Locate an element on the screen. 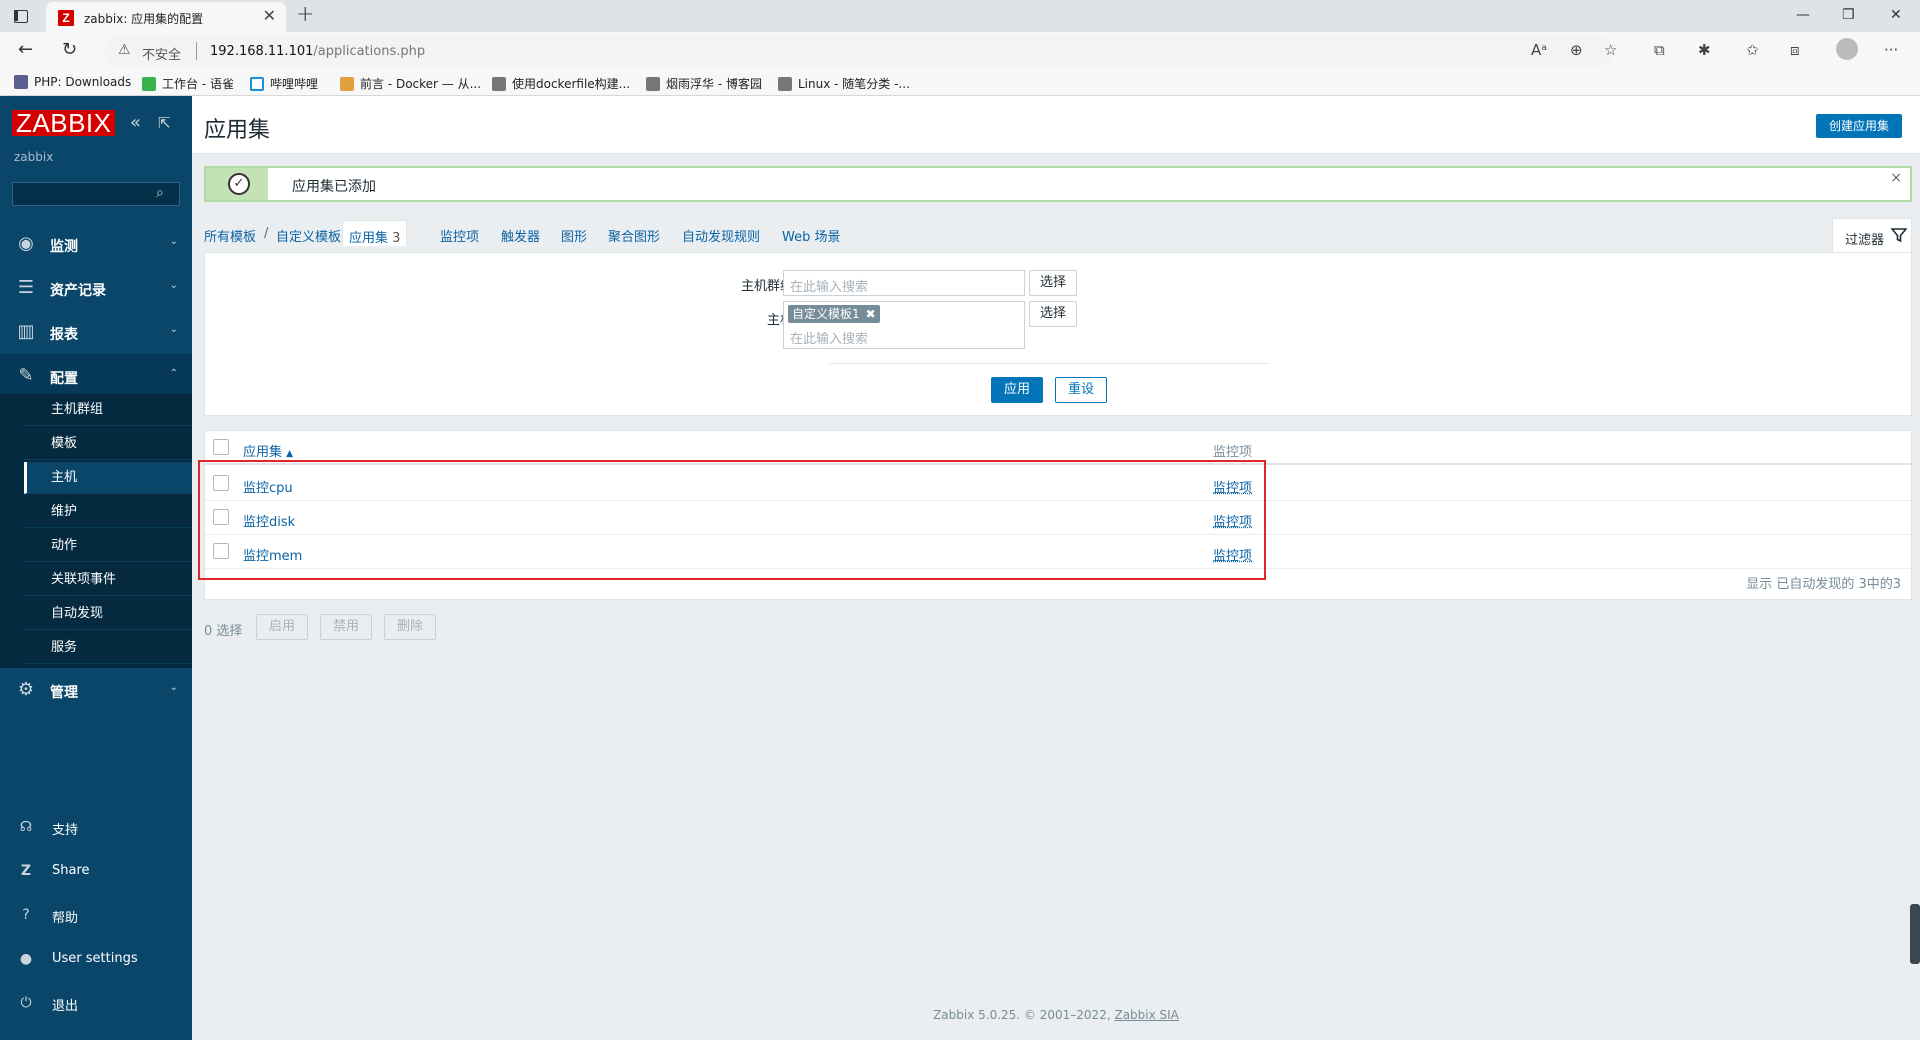 Image resolution: width=1920 pixels, height=1040 pixels. collections-icon: ⧈ is located at coordinates (1795, 50).